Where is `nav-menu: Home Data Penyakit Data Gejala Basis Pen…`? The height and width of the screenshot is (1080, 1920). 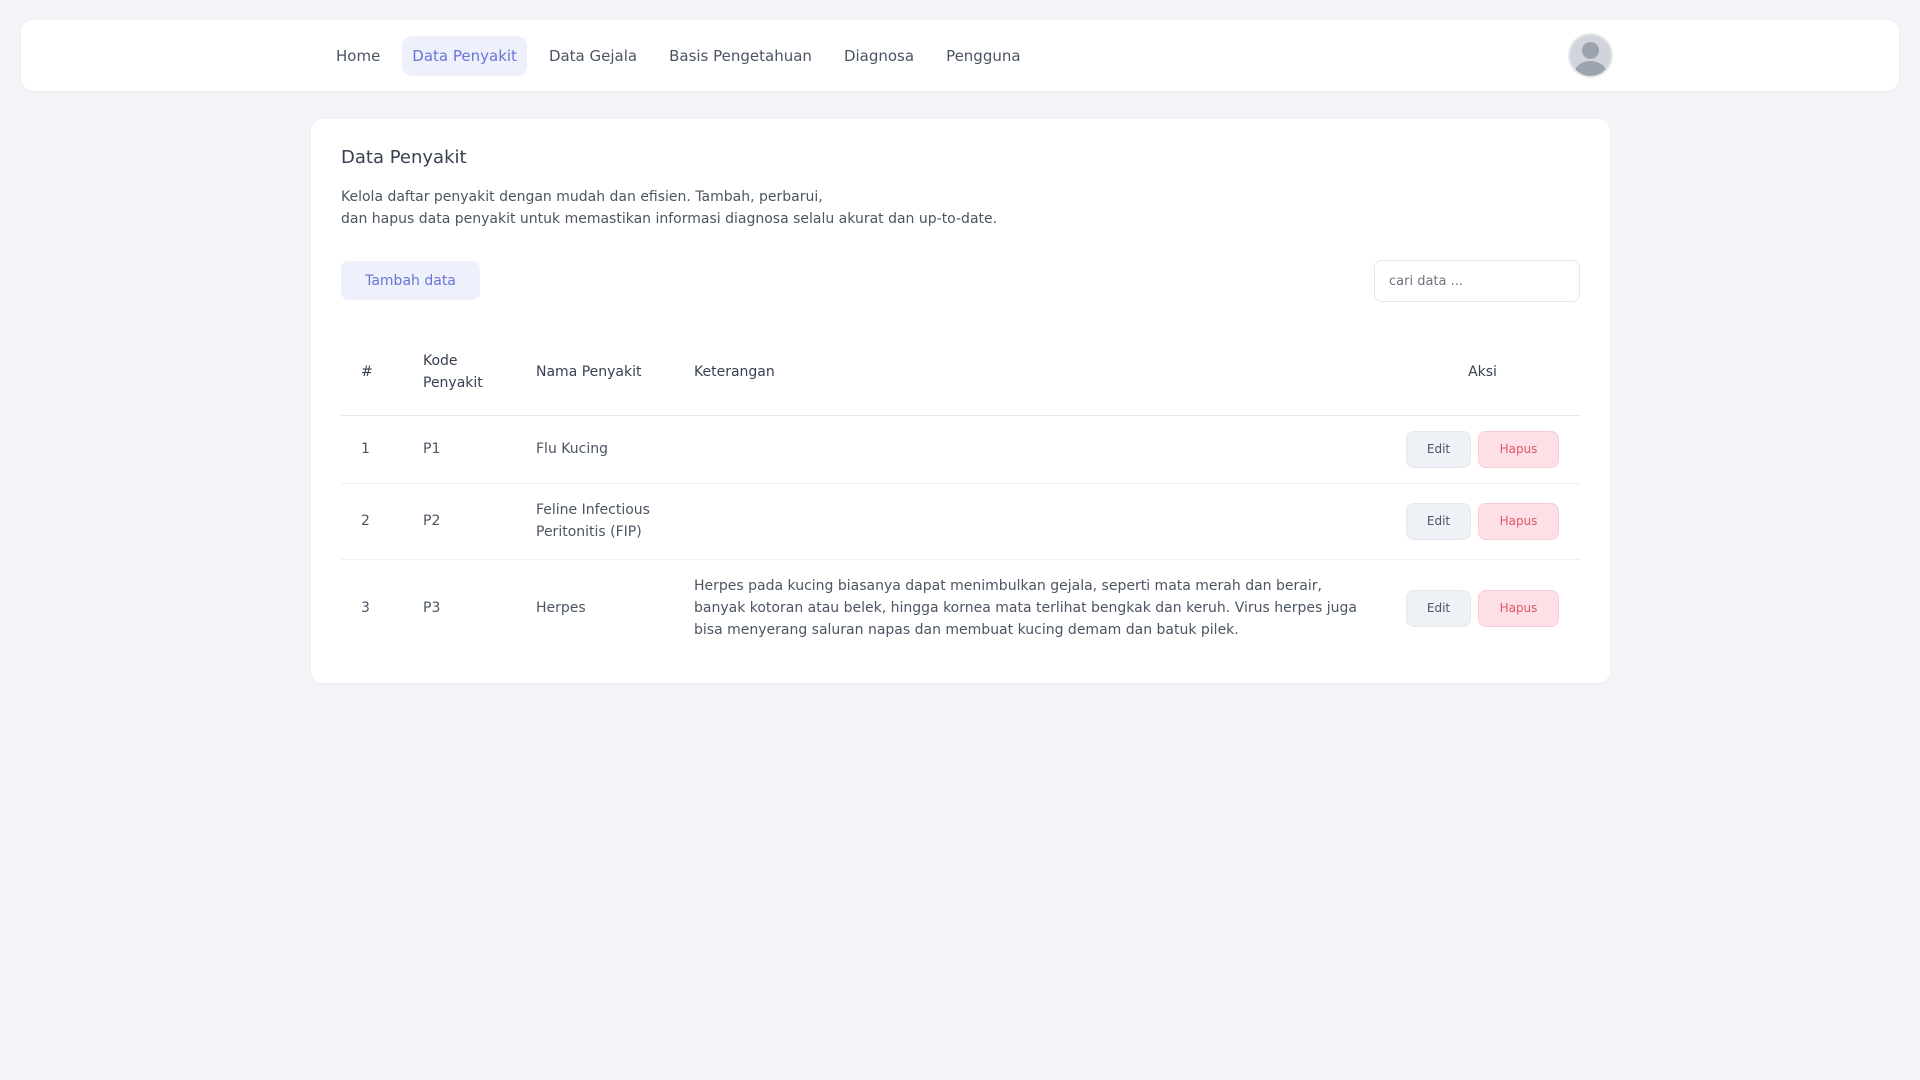 nav-menu: Home Data Penyakit Data Gejala Basis Pen… is located at coordinates (678, 56).